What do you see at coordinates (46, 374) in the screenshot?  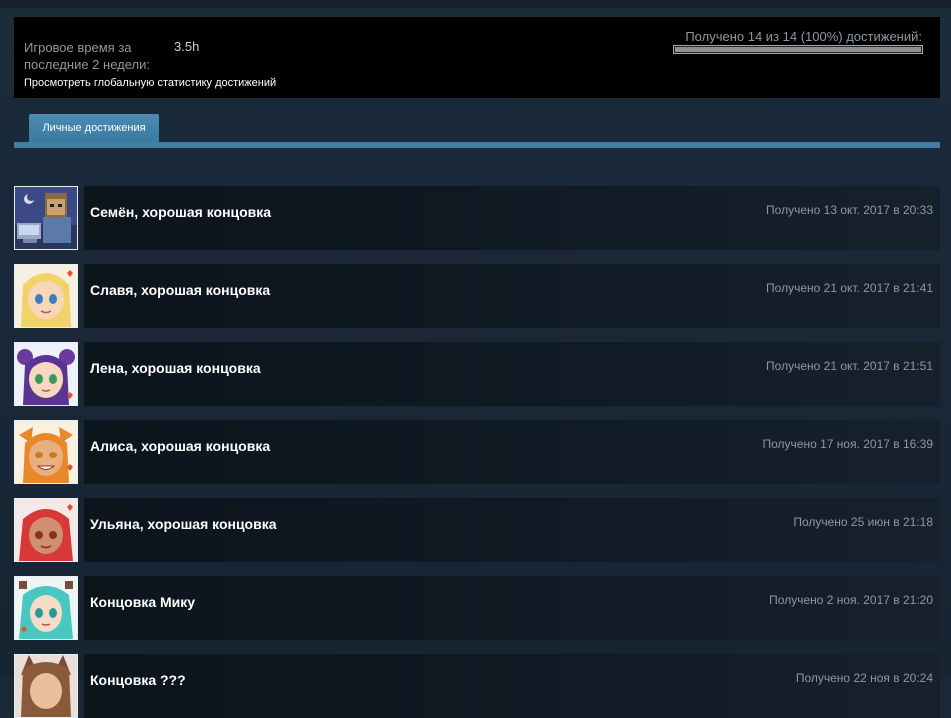 I see `lena-portrait-icon` at bounding box center [46, 374].